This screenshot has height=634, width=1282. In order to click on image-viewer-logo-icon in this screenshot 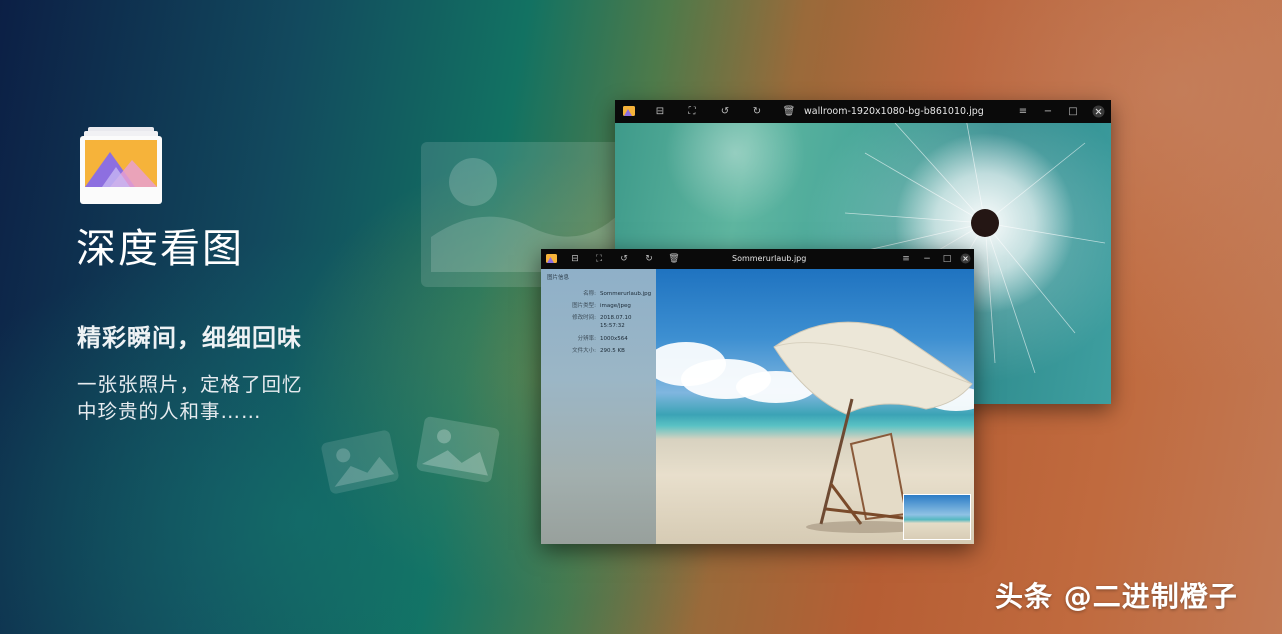, I will do `click(121, 165)`.